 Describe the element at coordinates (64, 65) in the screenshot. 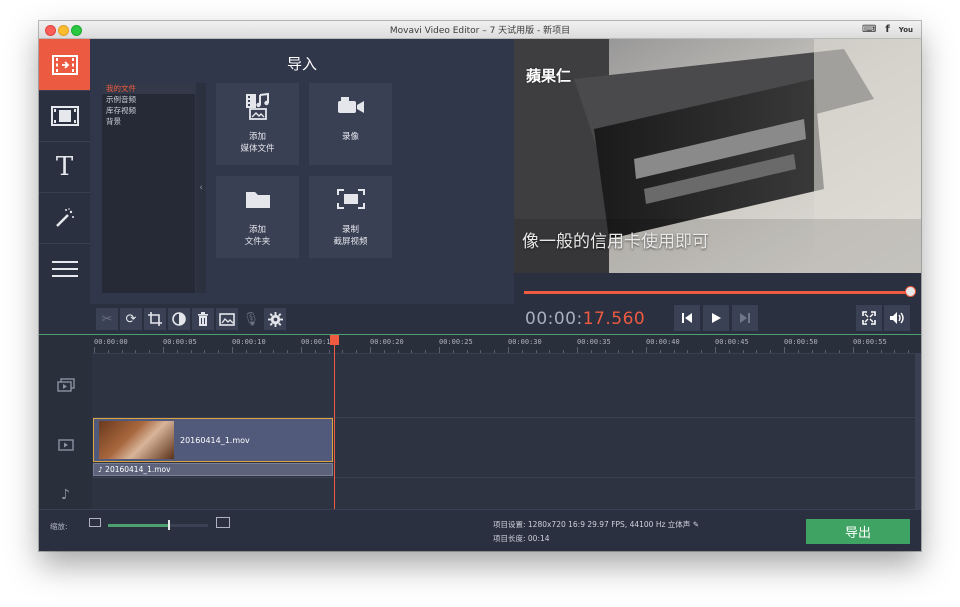

I see `import-tool` at that location.